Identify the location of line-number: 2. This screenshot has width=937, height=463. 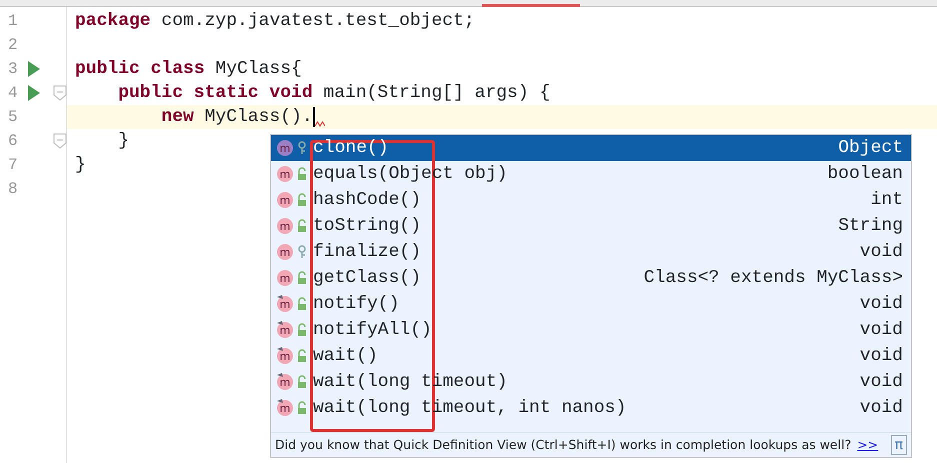
(13, 45).